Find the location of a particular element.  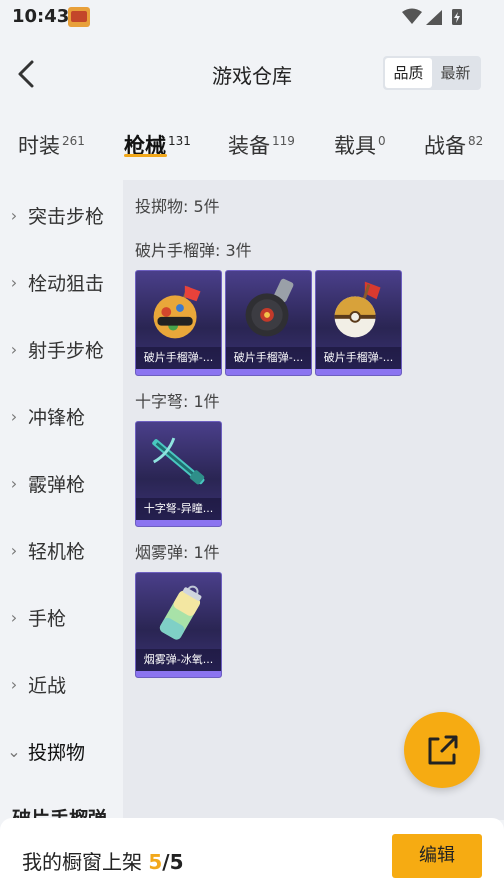

share-external-icon is located at coordinates (443, 750).